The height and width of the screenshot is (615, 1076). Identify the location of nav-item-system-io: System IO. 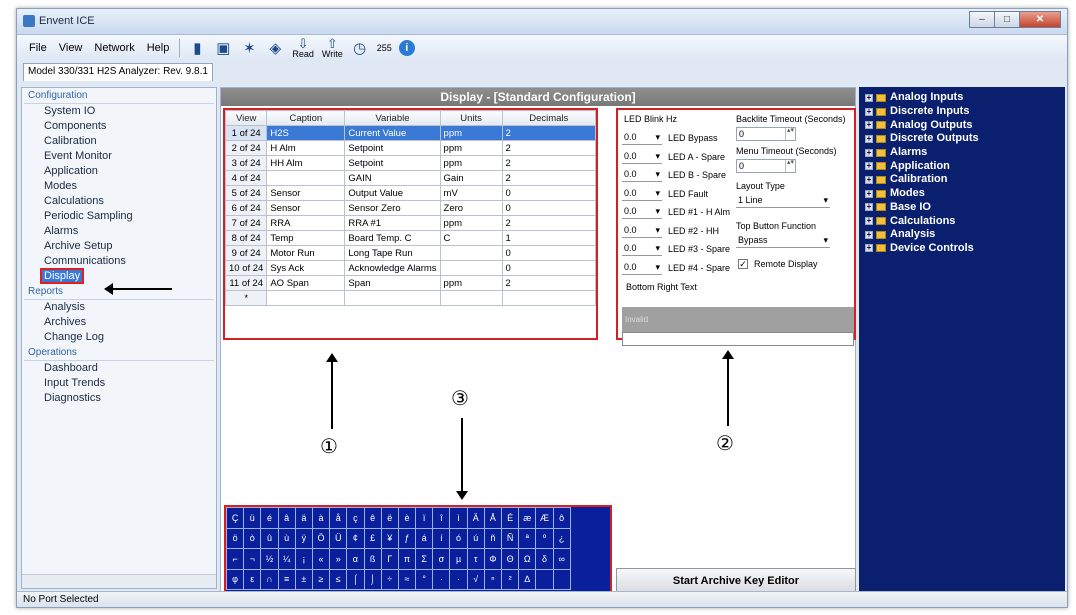
(119, 111).